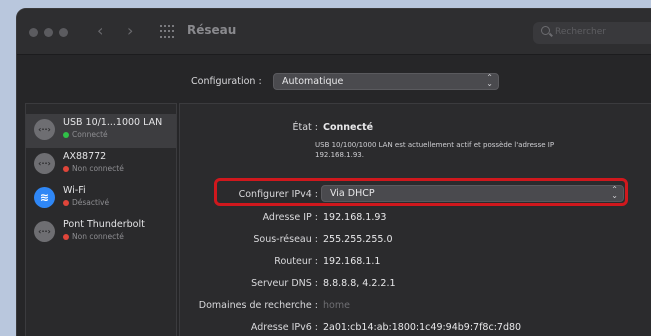  Describe the element at coordinates (100, 30) in the screenshot. I see `back-arrow-icon: ‹` at that location.